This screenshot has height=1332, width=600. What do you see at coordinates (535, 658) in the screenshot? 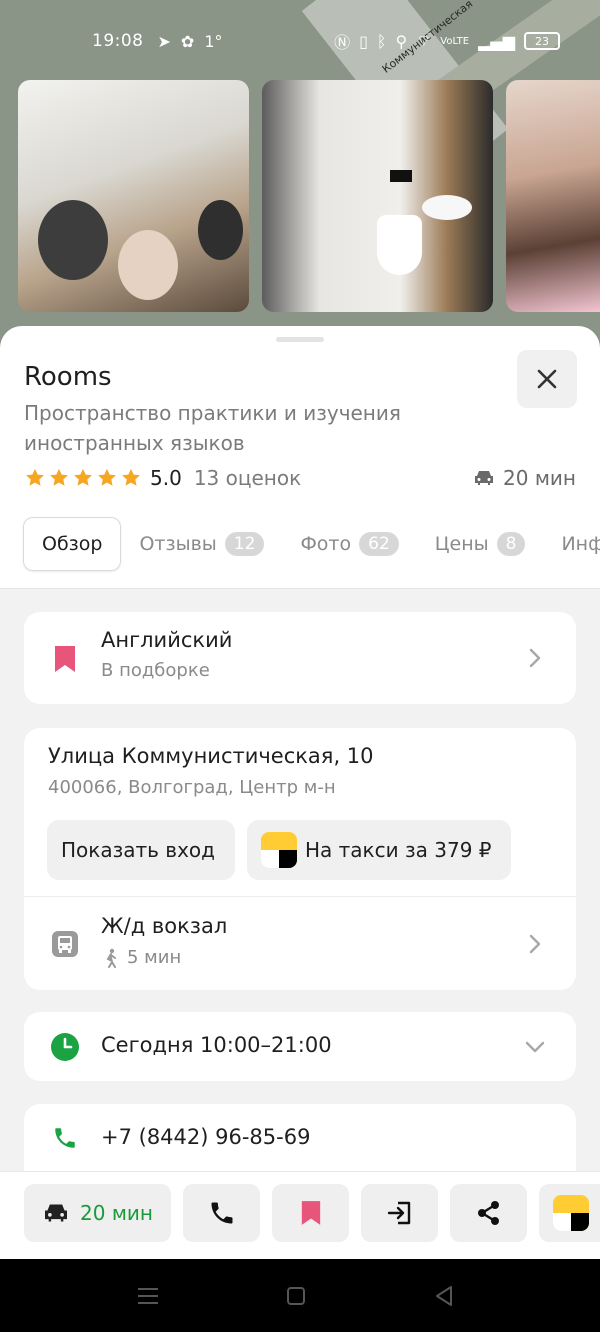
I see `chevron-right-icon` at bounding box center [535, 658].